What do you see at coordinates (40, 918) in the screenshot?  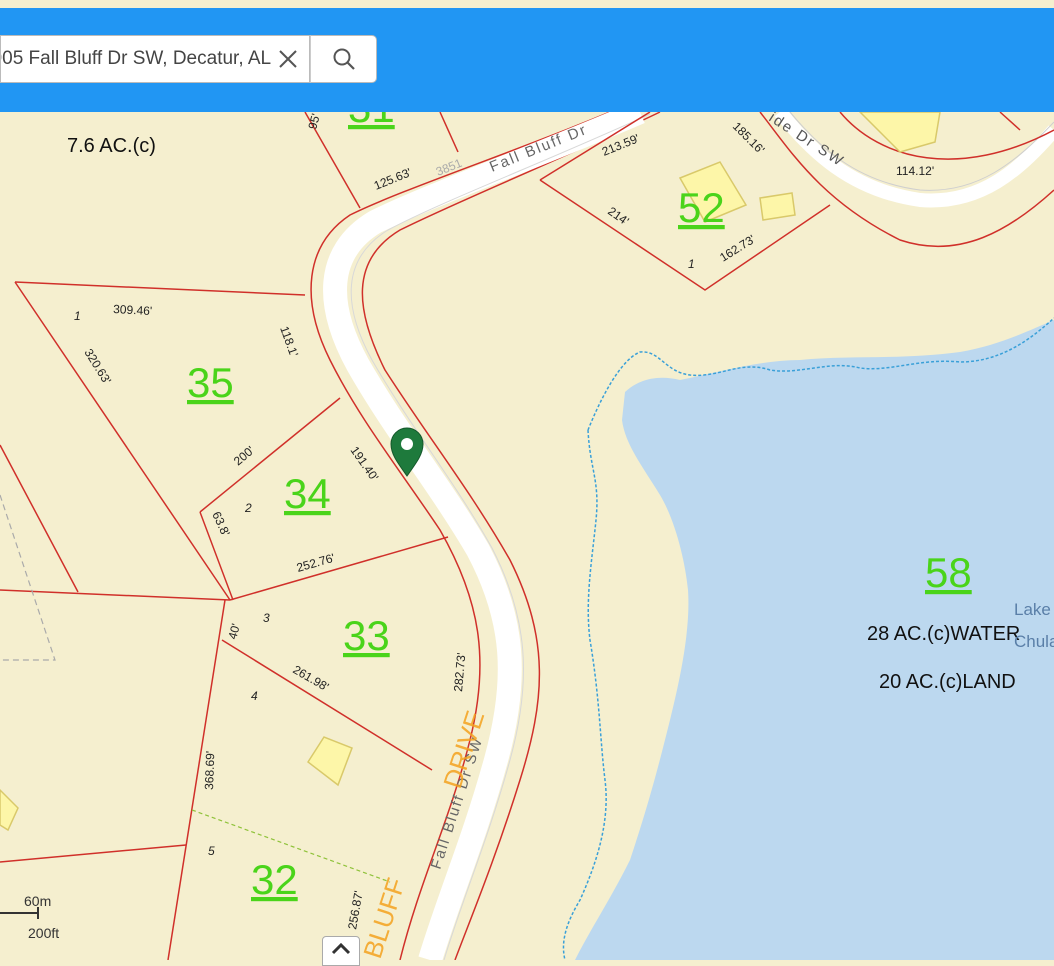 I see `scale-bar: 60m 200ft` at bounding box center [40, 918].